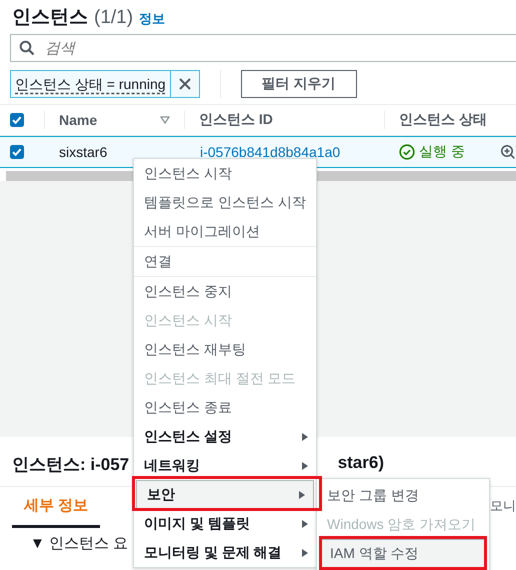  Describe the element at coordinates (442, 152) in the screenshot. I see `status-text: 실행 중` at that location.